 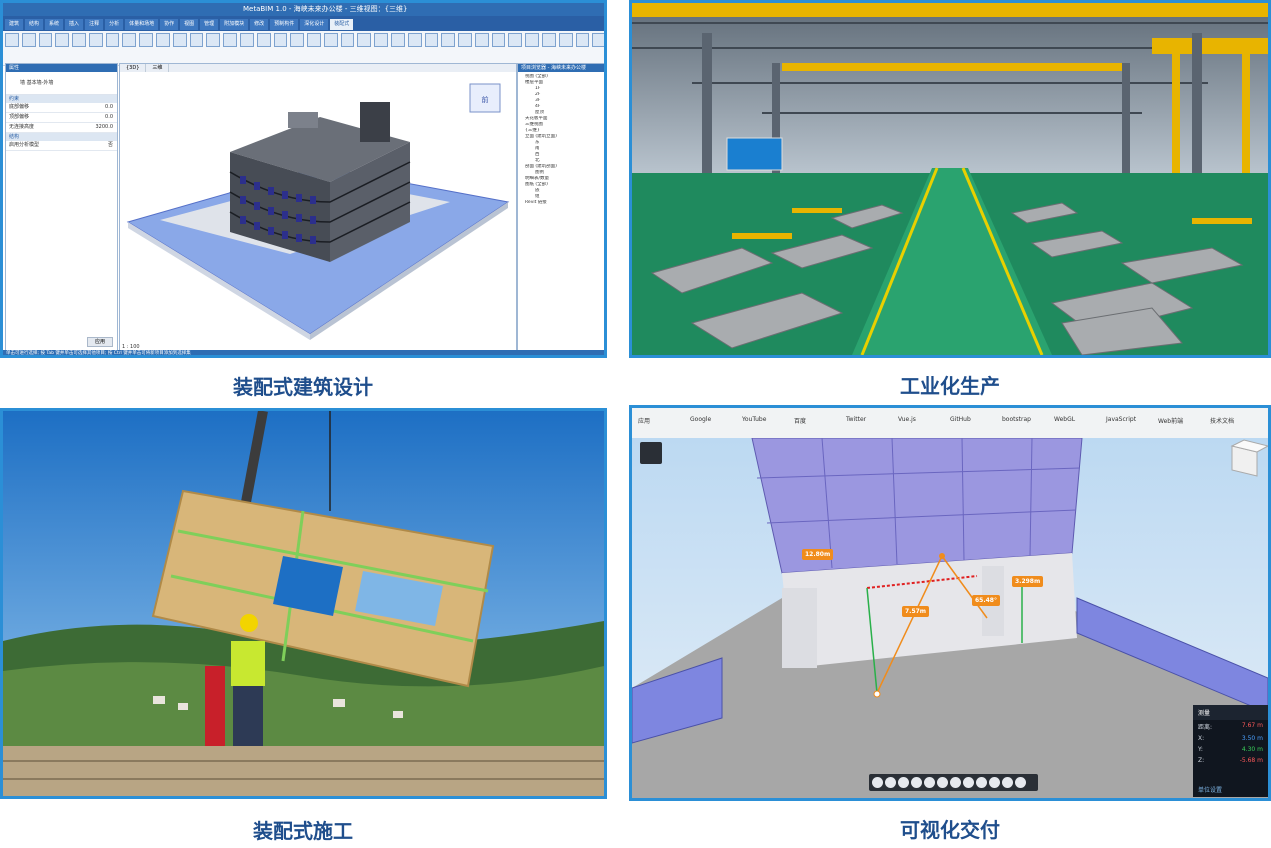 I want to click on bookmark-link: bootstrap, so click(x=1016, y=419).